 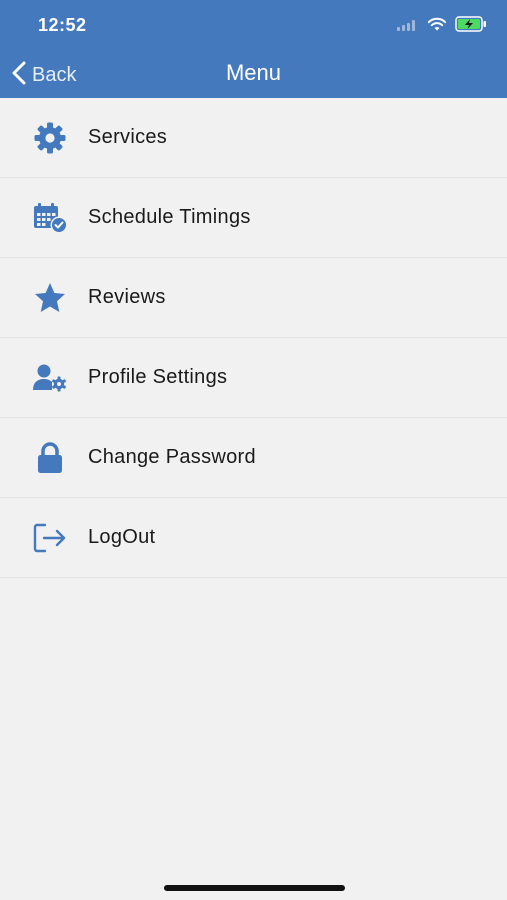 I want to click on menu-item-label: Services, so click(x=128, y=137).